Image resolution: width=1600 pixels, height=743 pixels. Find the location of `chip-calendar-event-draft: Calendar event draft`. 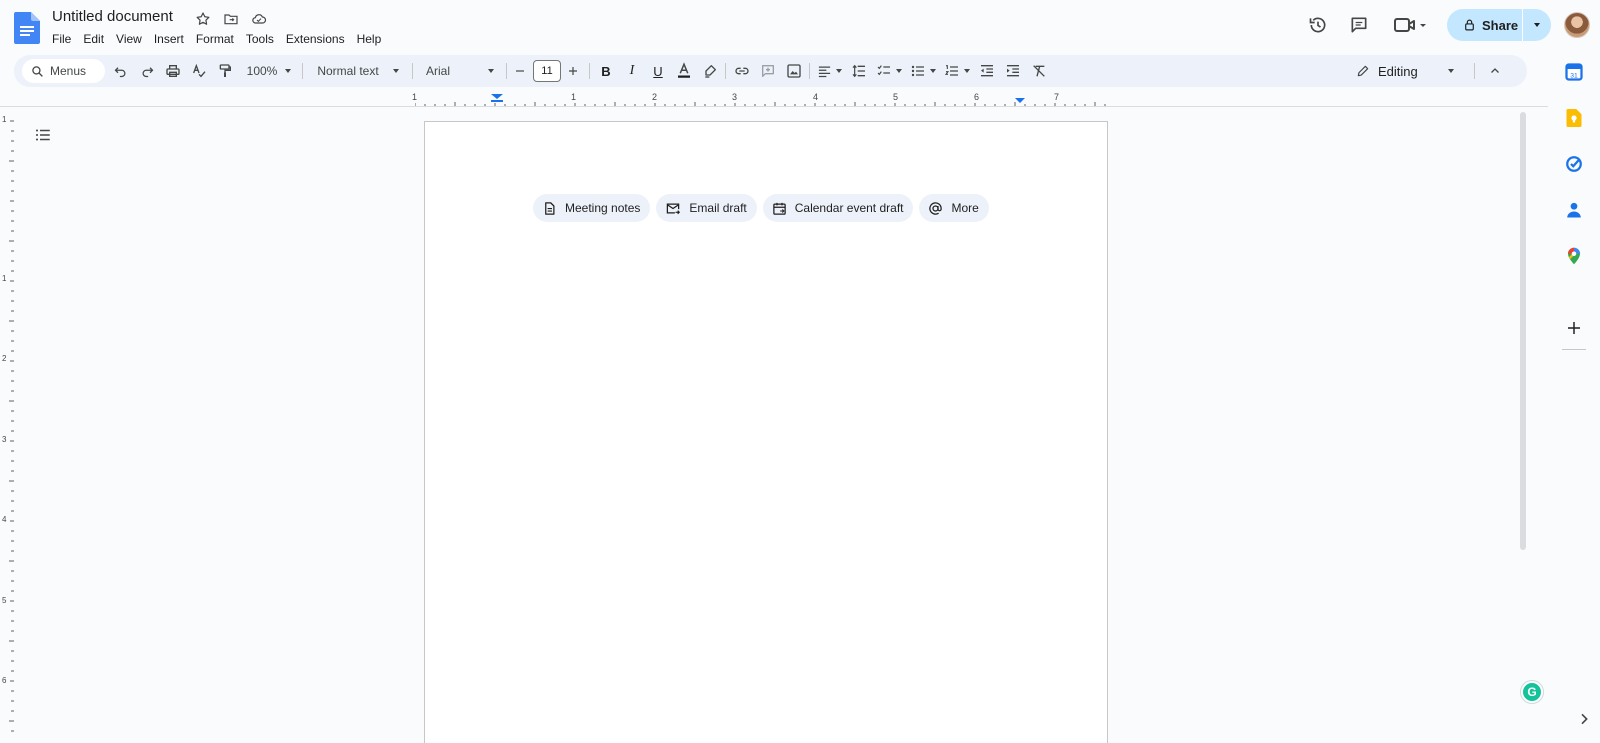

chip-calendar-event-draft: Calendar event draft is located at coordinates (838, 208).